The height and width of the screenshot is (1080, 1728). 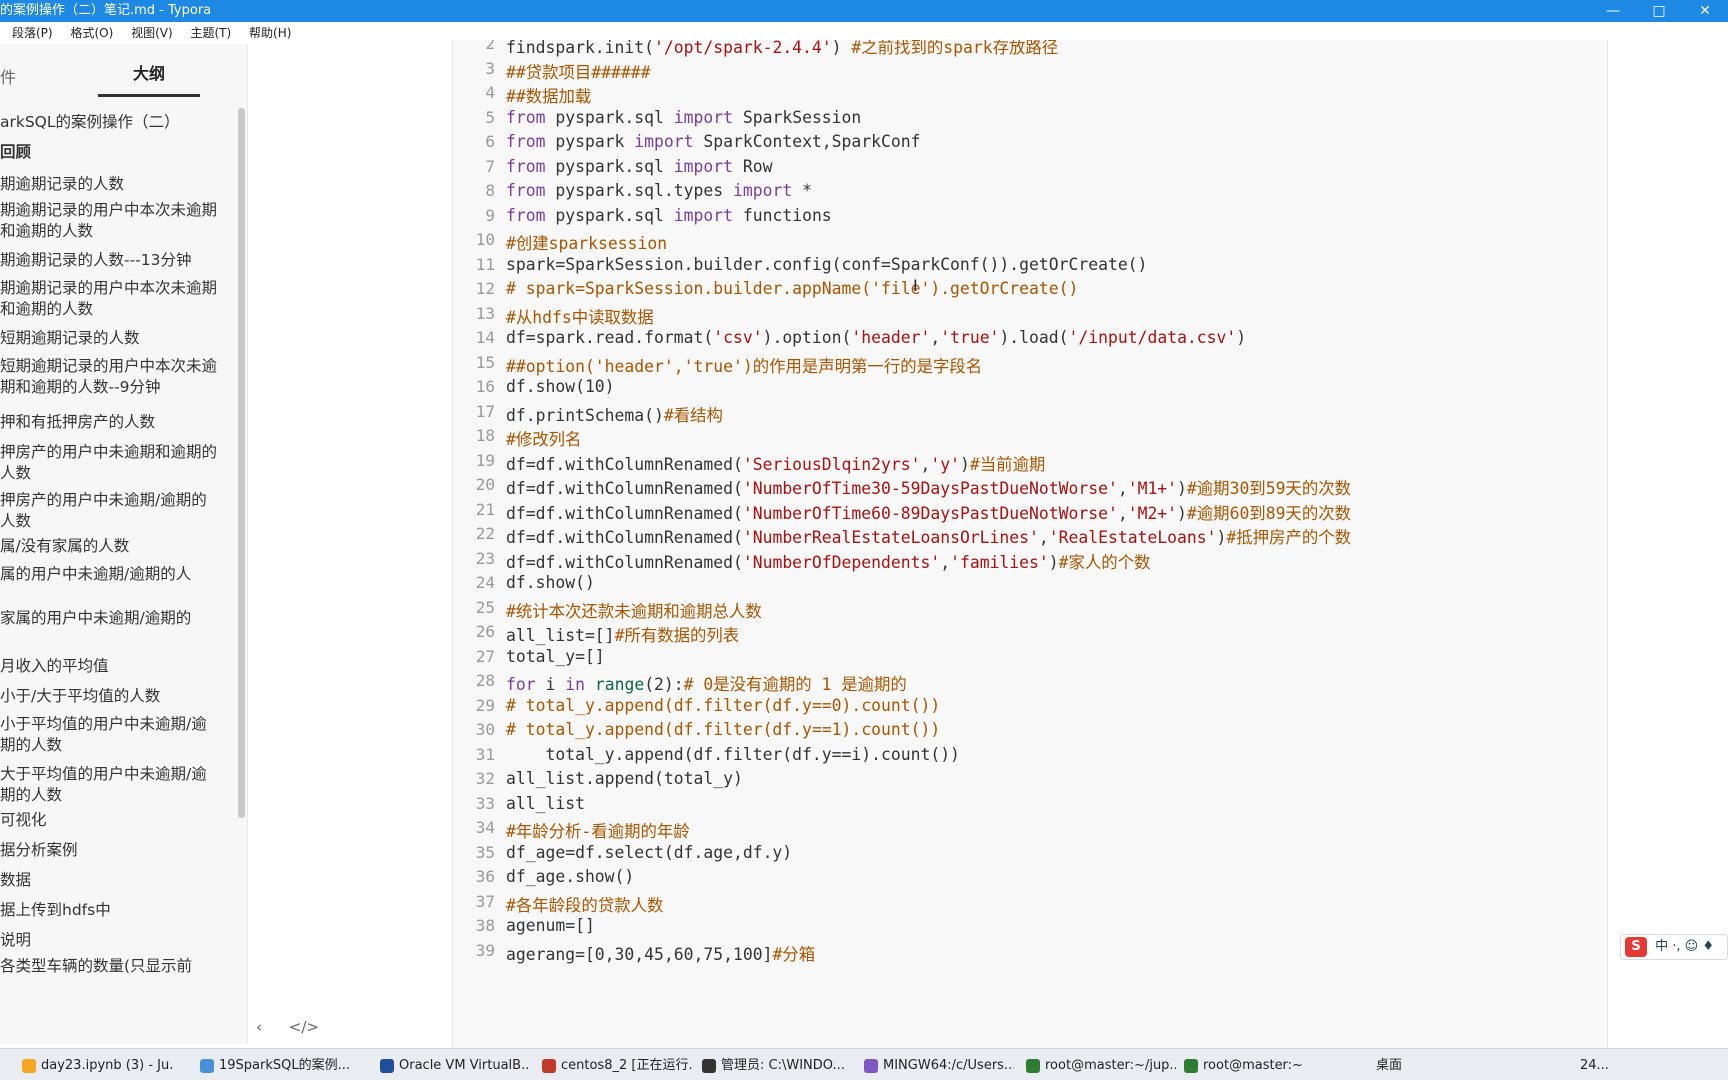 I want to click on cmd-icon, so click(x=709, y=1065).